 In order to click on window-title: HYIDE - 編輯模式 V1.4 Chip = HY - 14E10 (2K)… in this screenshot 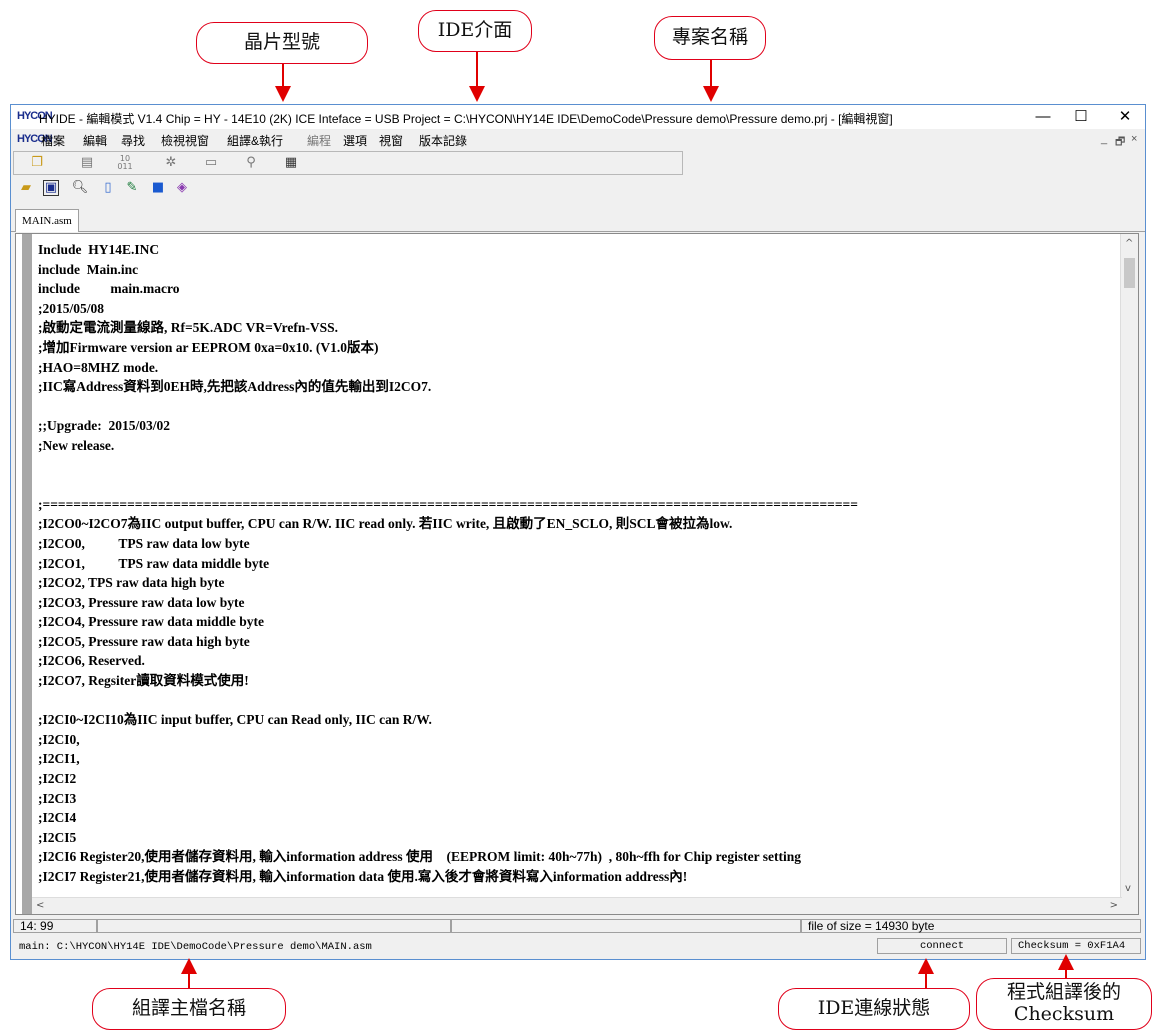, I will do `click(466, 119)`.